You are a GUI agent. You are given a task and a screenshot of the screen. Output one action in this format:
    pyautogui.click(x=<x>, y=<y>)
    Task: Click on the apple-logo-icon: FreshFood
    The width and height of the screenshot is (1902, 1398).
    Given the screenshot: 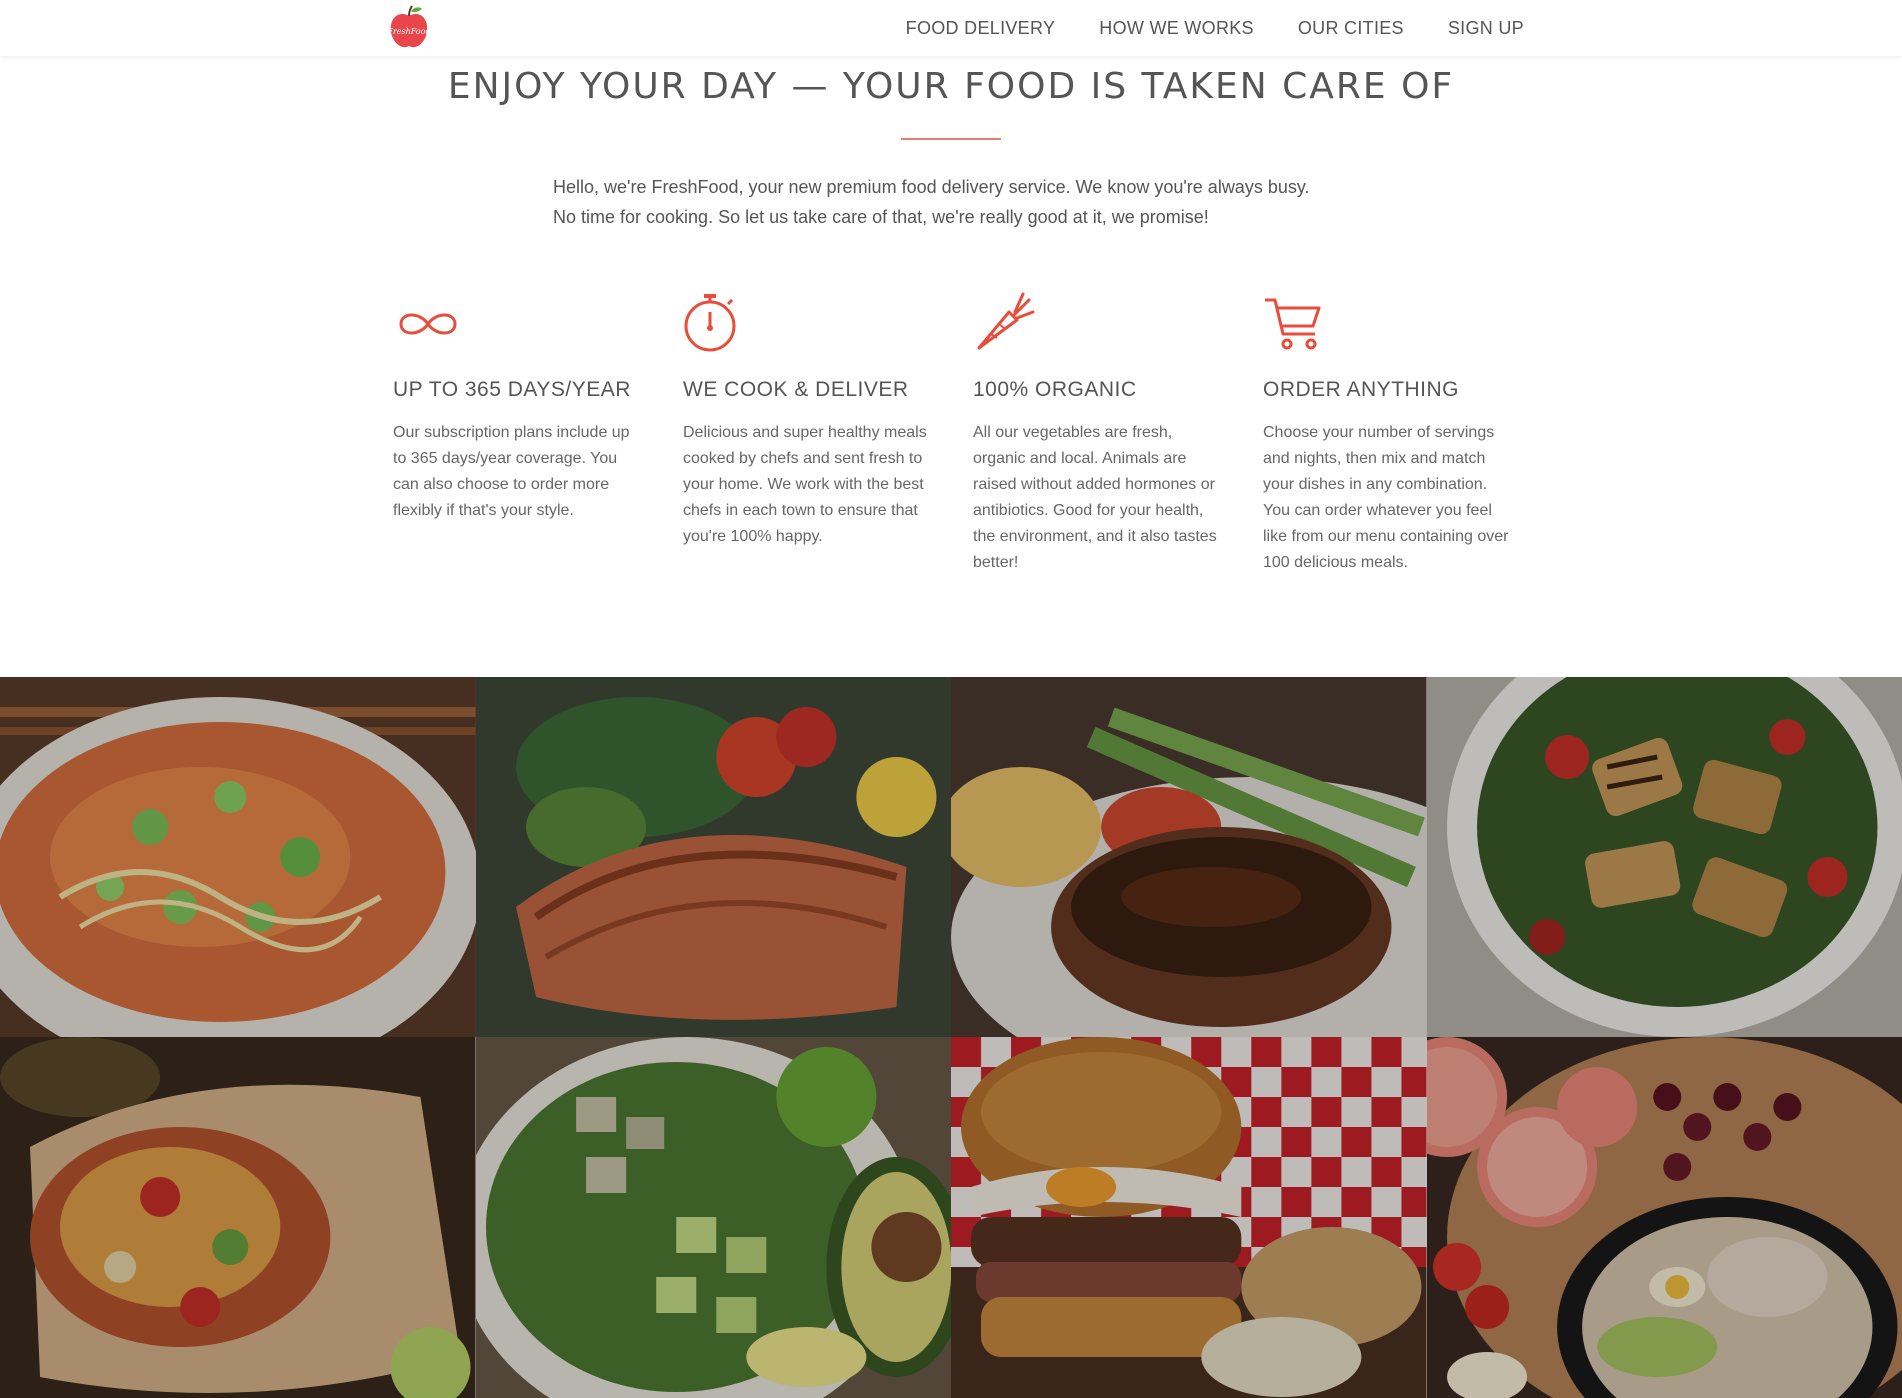 What is the action you would take?
    pyautogui.click(x=409, y=28)
    